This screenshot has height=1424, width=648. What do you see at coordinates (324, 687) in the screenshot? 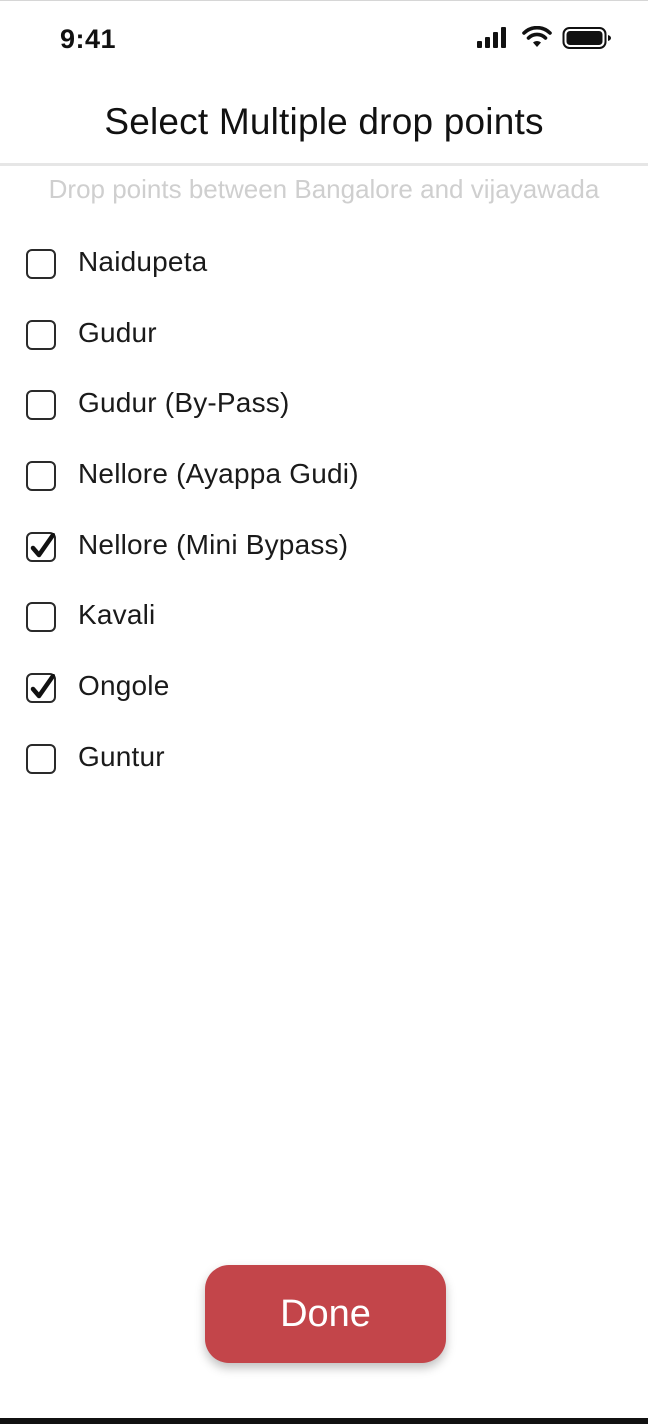
I see `drop-point-item: Ongole` at bounding box center [324, 687].